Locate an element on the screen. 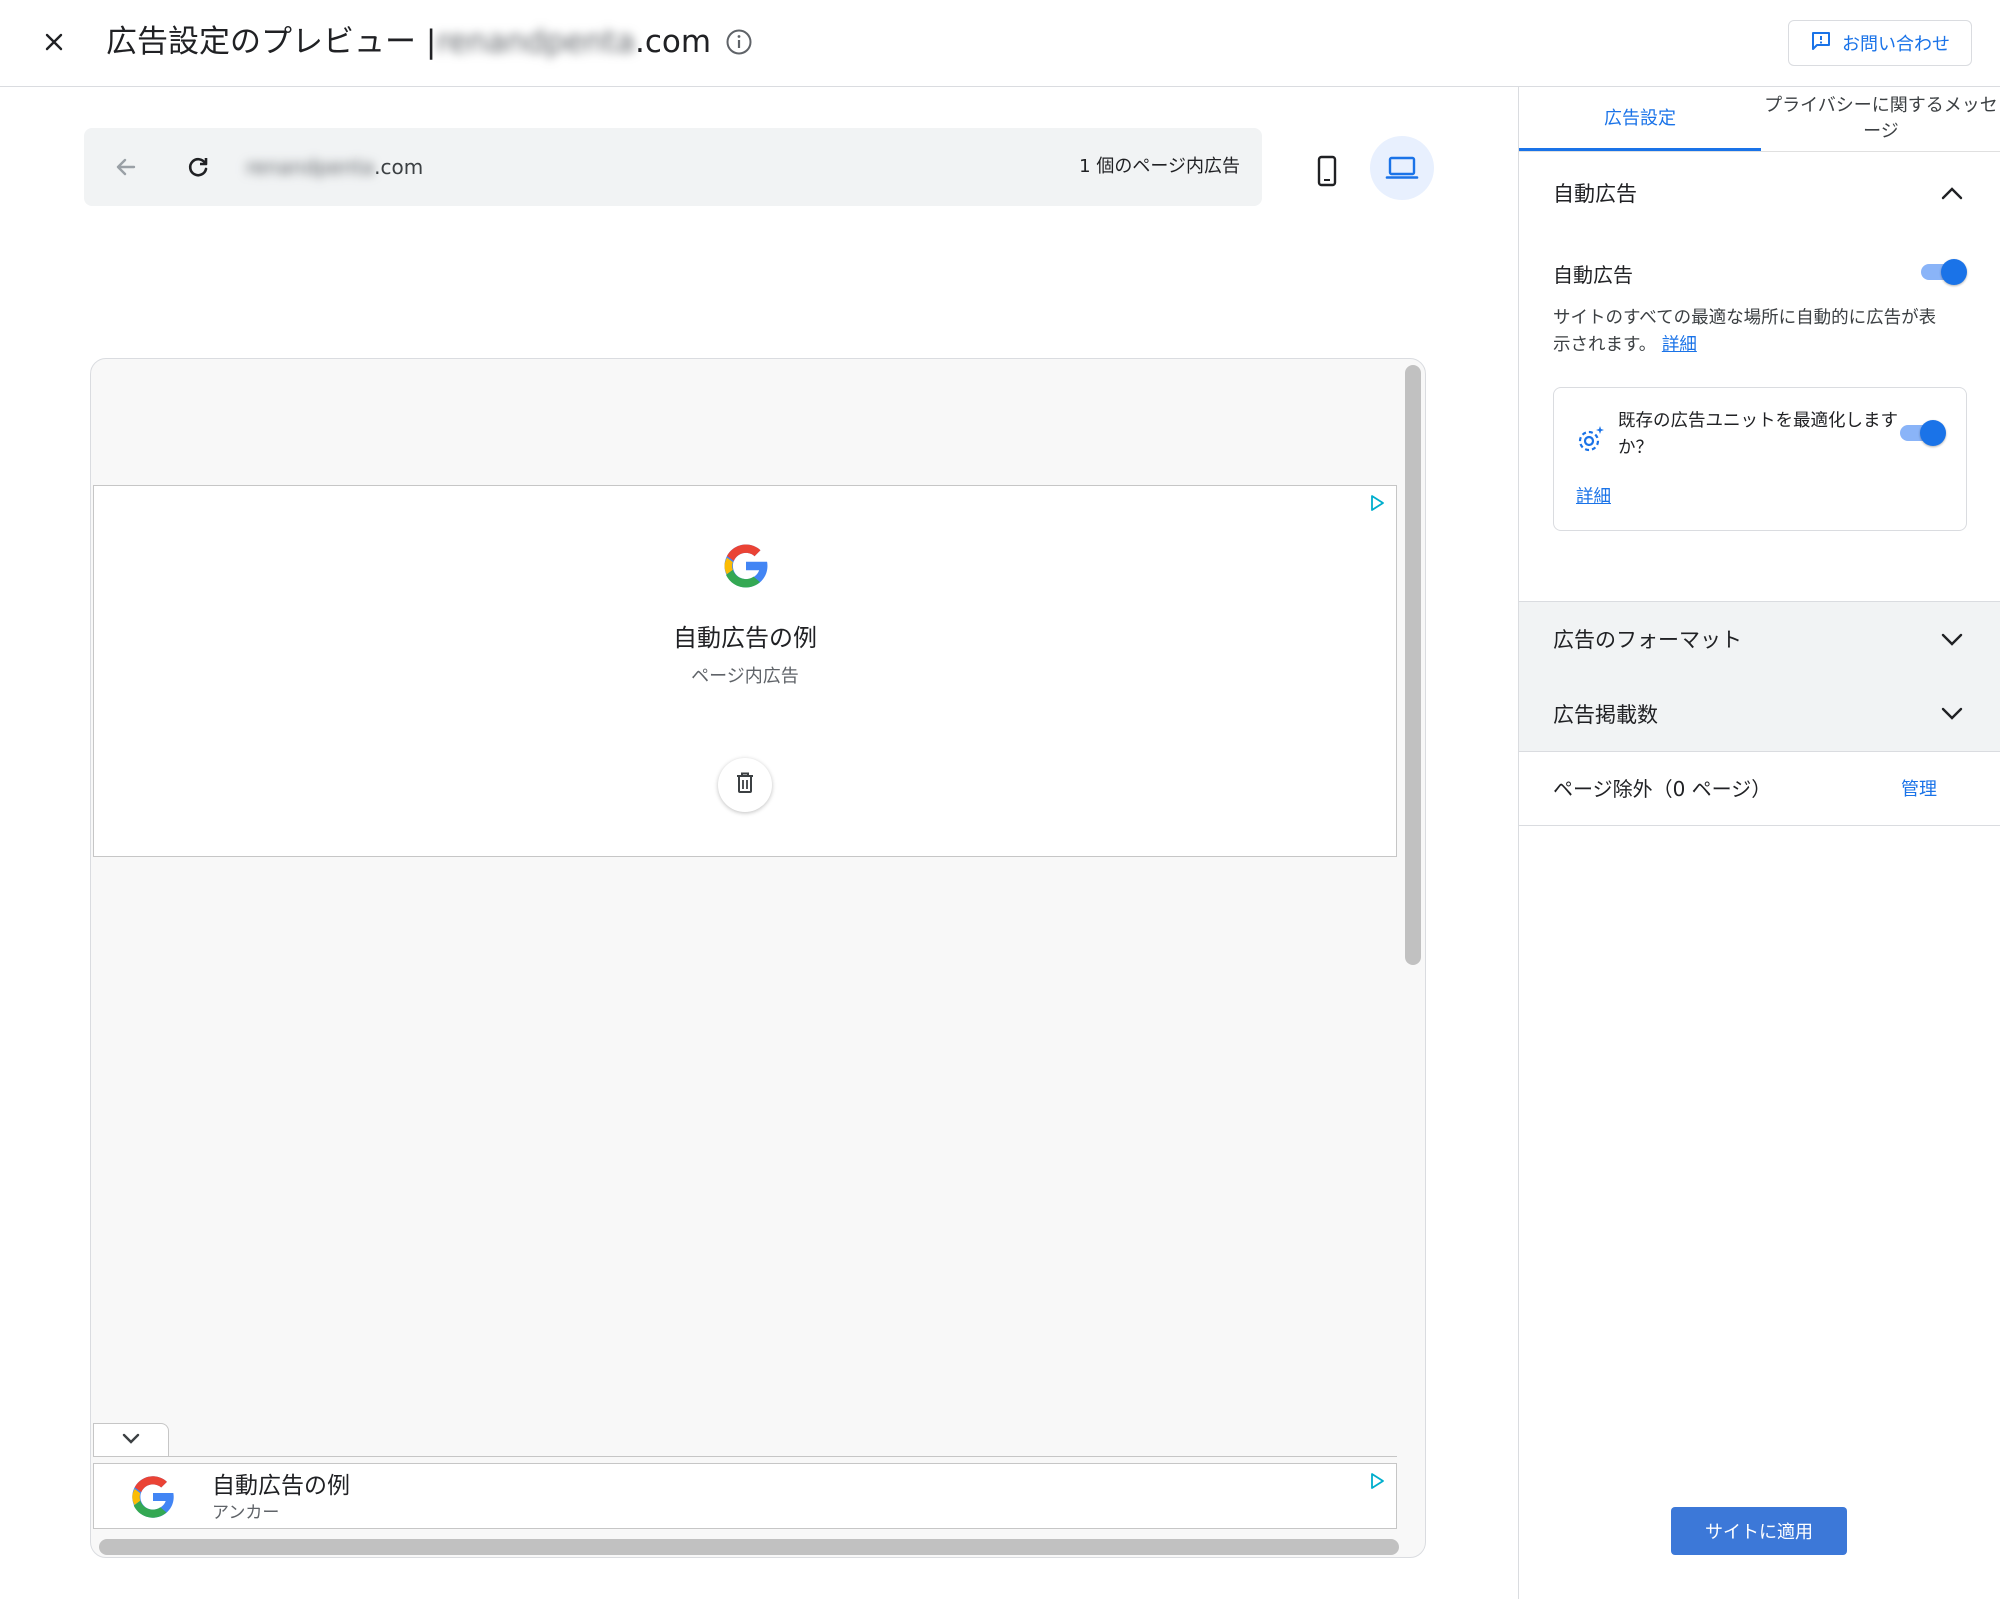 The image size is (2000, 1599). inpage-ad-subtitle: ページ内広告 is located at coordinates (745, 676).